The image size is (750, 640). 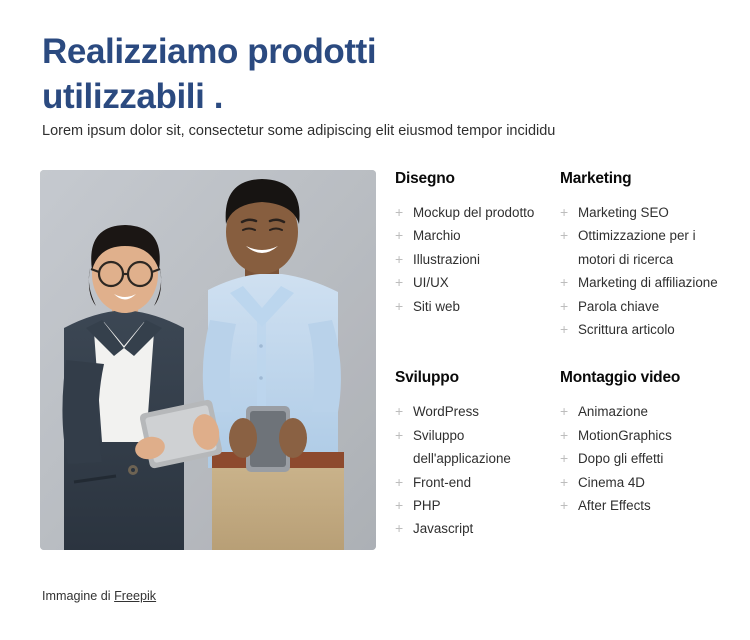 I want to click on list-item: + Front-end, so click(x=477, y=482).